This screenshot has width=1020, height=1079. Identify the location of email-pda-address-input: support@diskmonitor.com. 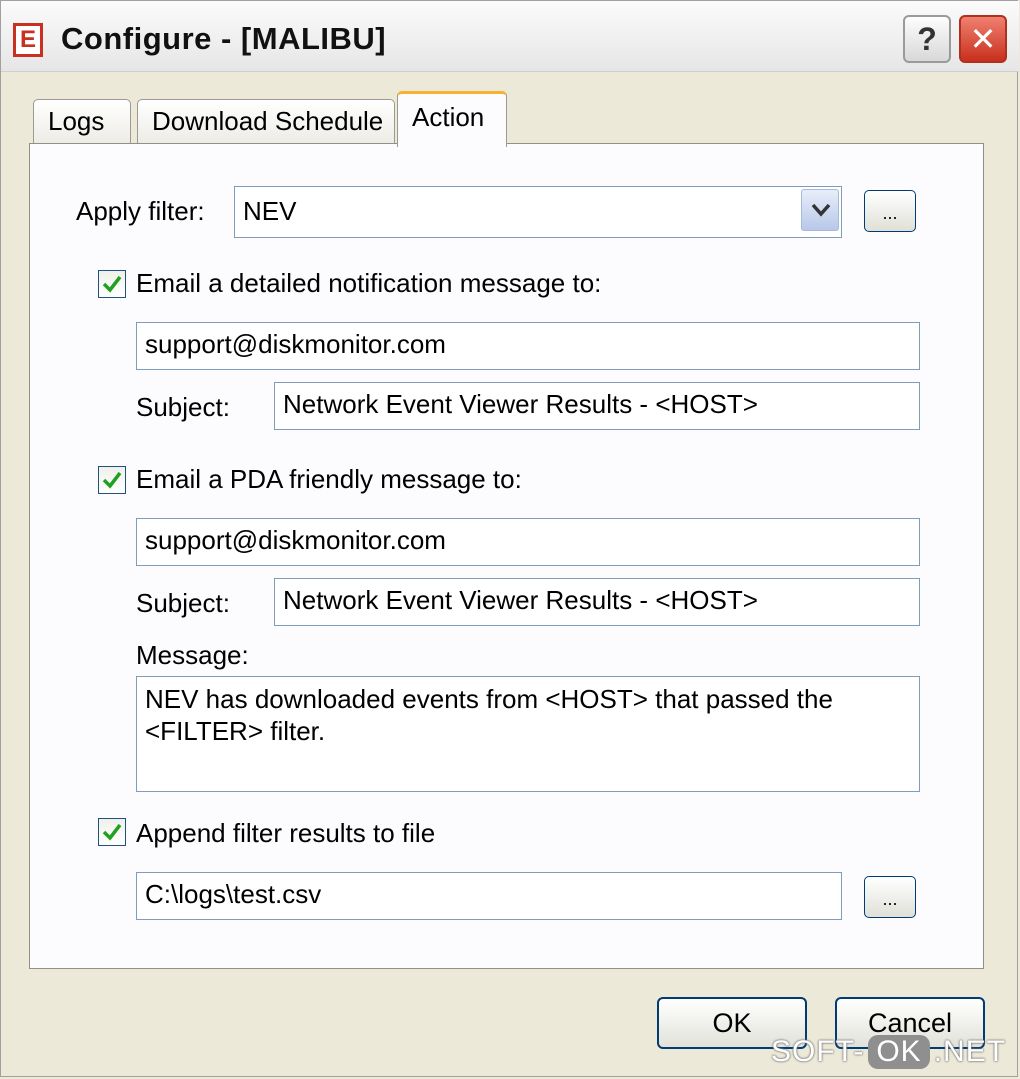
(528, 542).